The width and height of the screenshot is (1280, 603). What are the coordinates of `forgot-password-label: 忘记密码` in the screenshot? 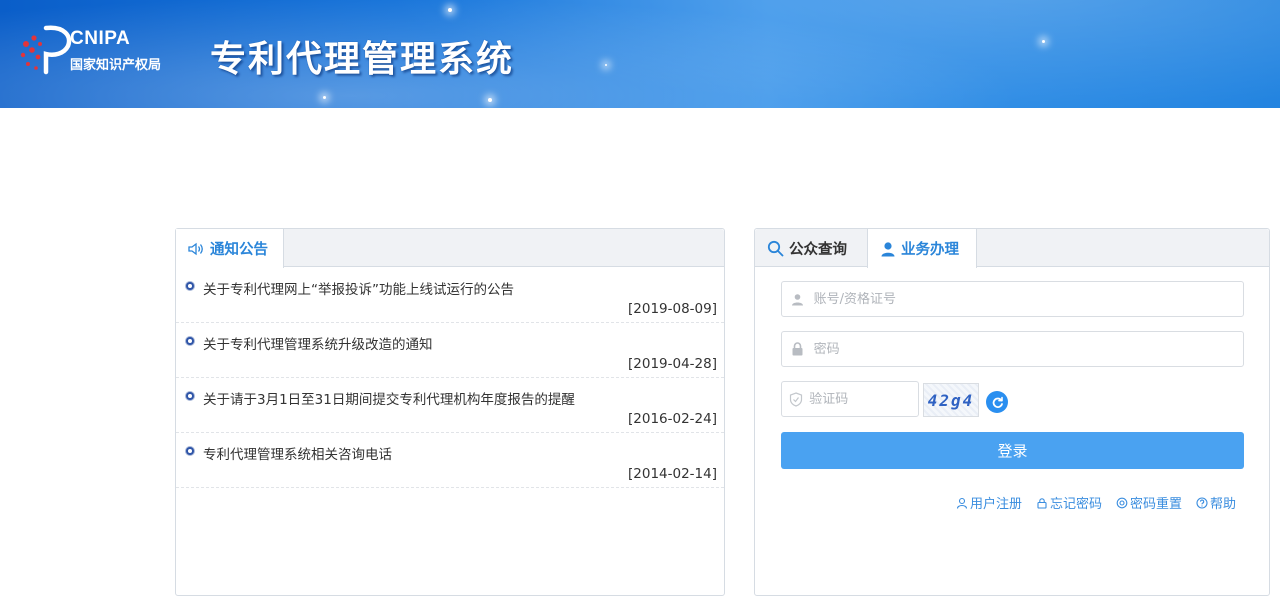 It's located at (1075, 504).